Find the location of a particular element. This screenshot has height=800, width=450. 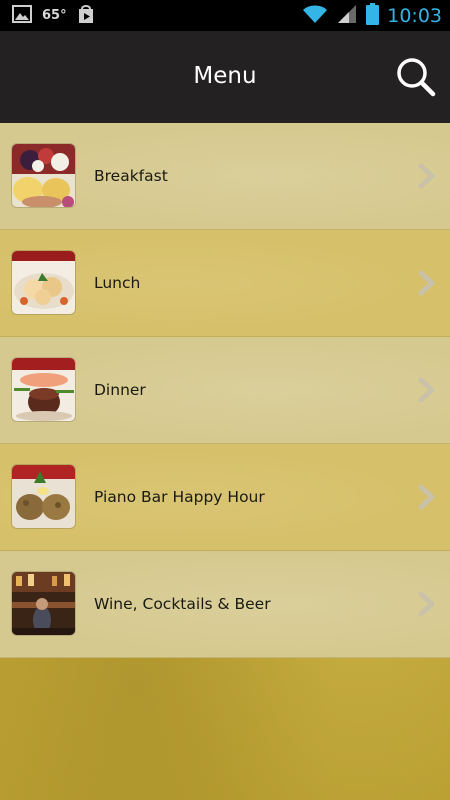

status-bar-left: 65° is located at coordinates (53, 16).